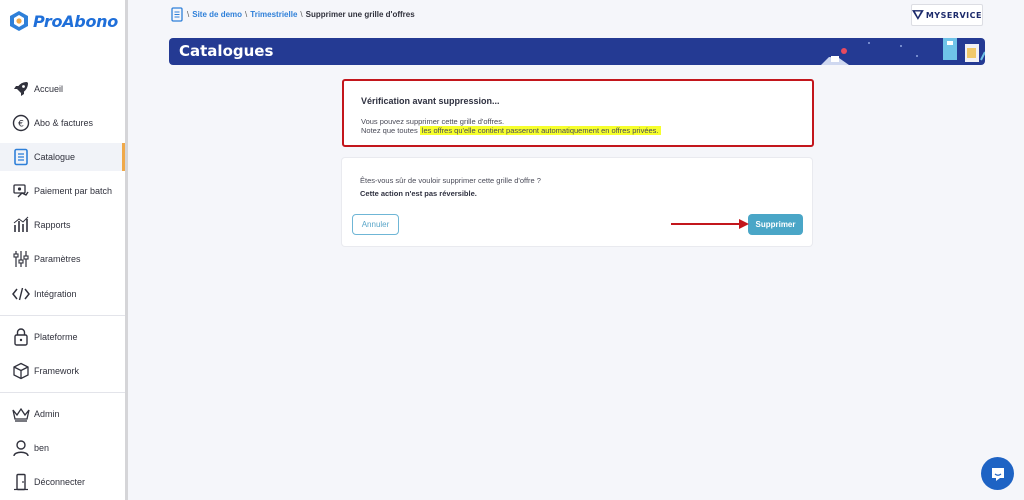 The image size is (1024, 500). I want to click on banner-illustration, so click(903, 51).